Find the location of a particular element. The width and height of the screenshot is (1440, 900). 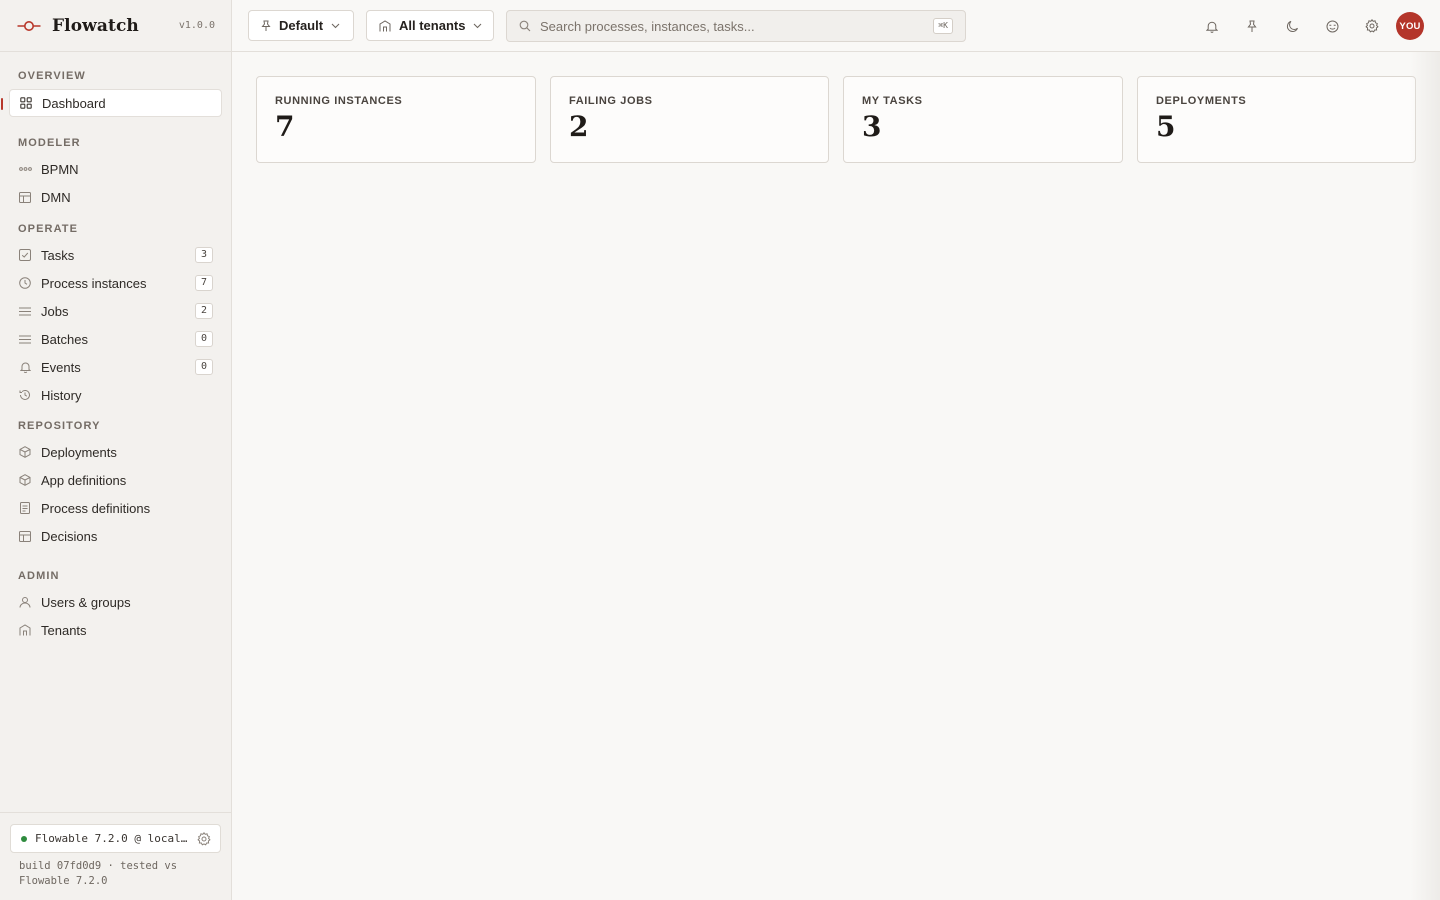

count-badge: 2 is located at coordinates (204, 311).